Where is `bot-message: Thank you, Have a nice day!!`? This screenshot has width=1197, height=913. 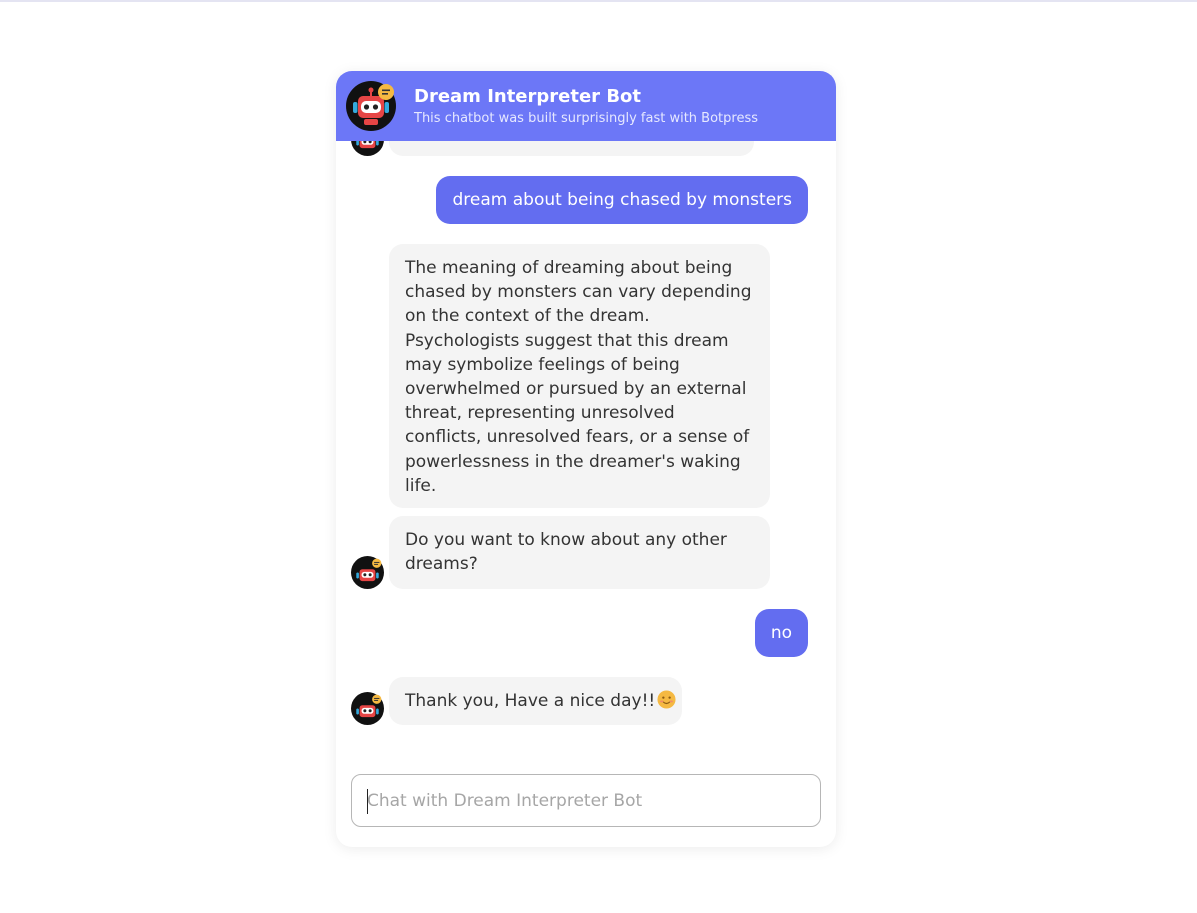 bot-message: Thank you, Have a nice day!! is located at coordinates (535, 701).